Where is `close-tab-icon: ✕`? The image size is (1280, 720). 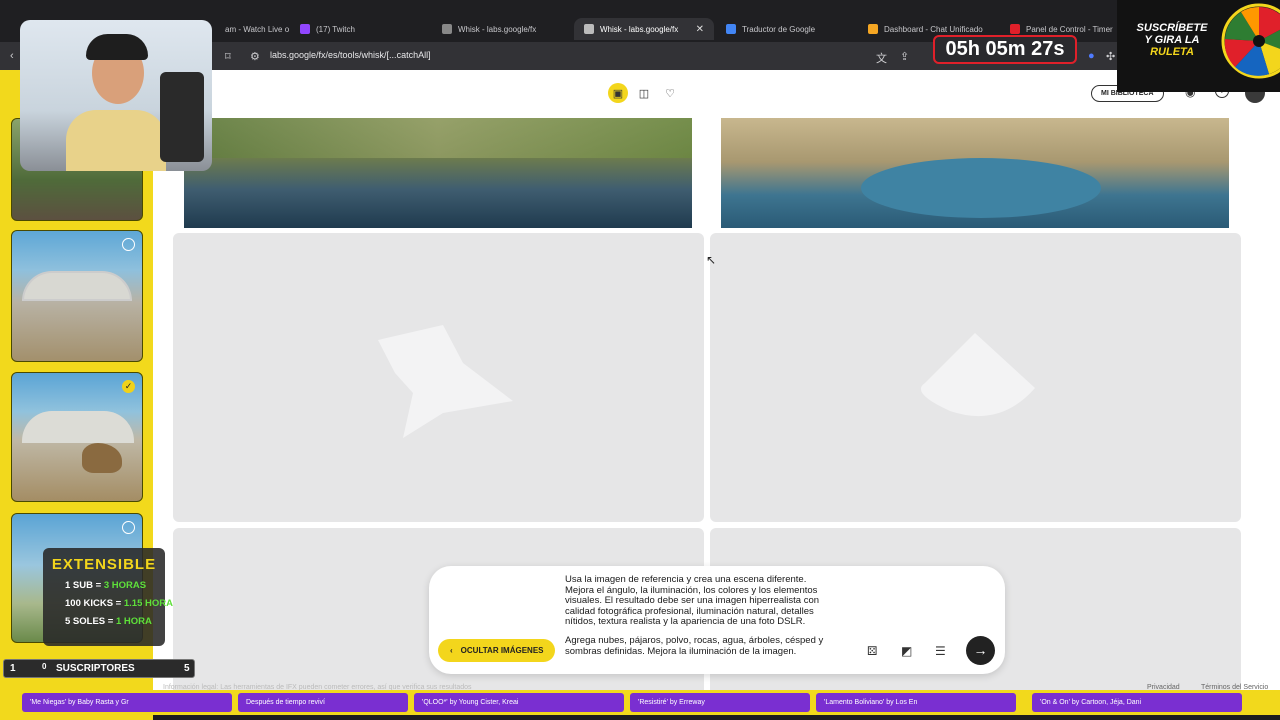 close-tab-icon: ✕ is located at coordinates (700, 29).